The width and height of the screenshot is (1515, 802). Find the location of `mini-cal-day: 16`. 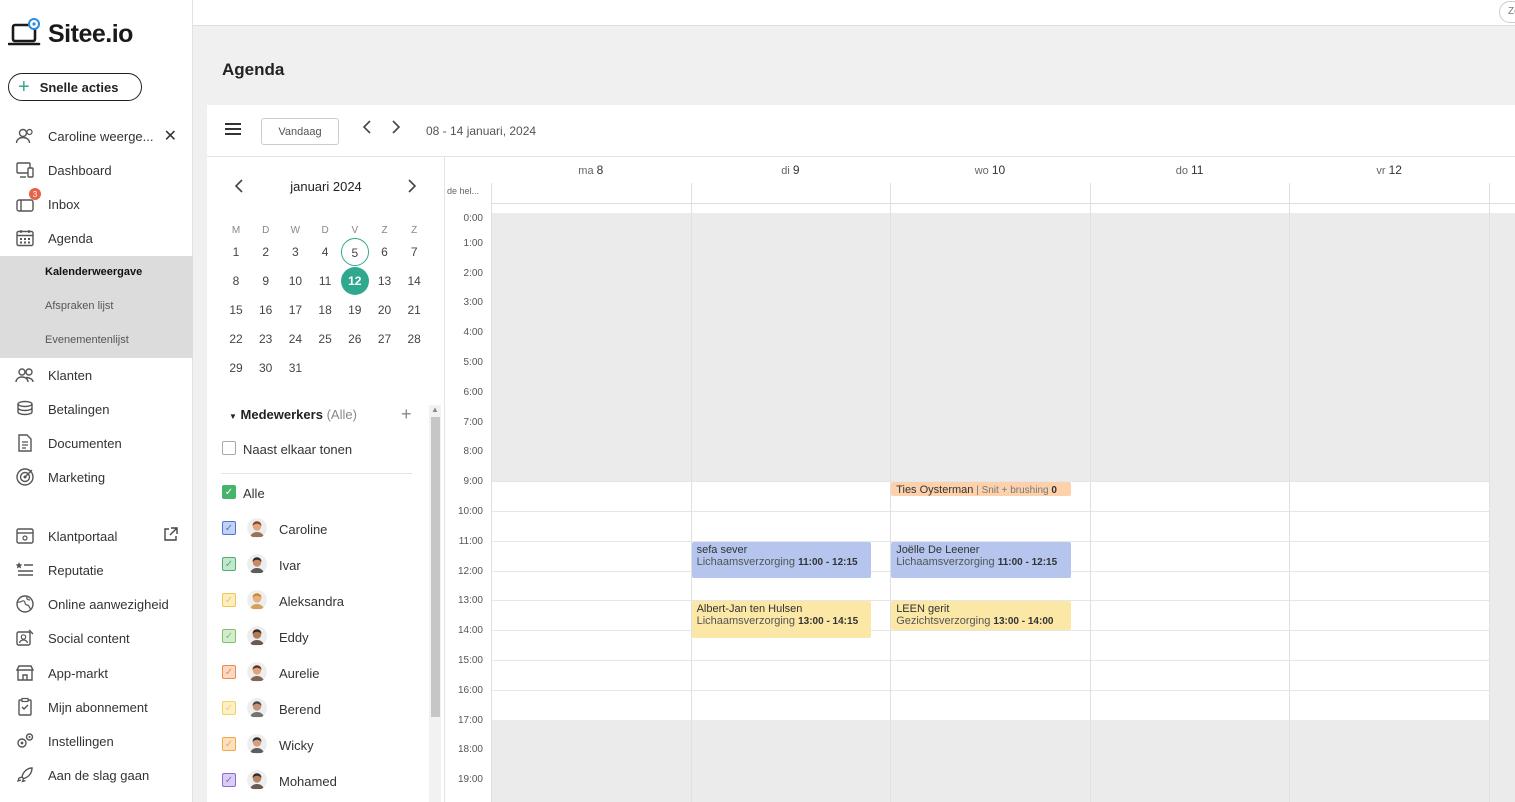

mini-cal-day: 16 is located at coordinates (266, 310).